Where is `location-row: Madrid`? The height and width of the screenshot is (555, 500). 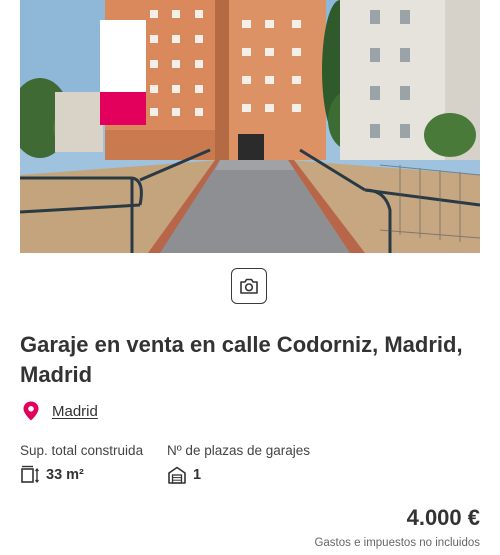 location-row: Madrid is located at coordinates (59, 411).